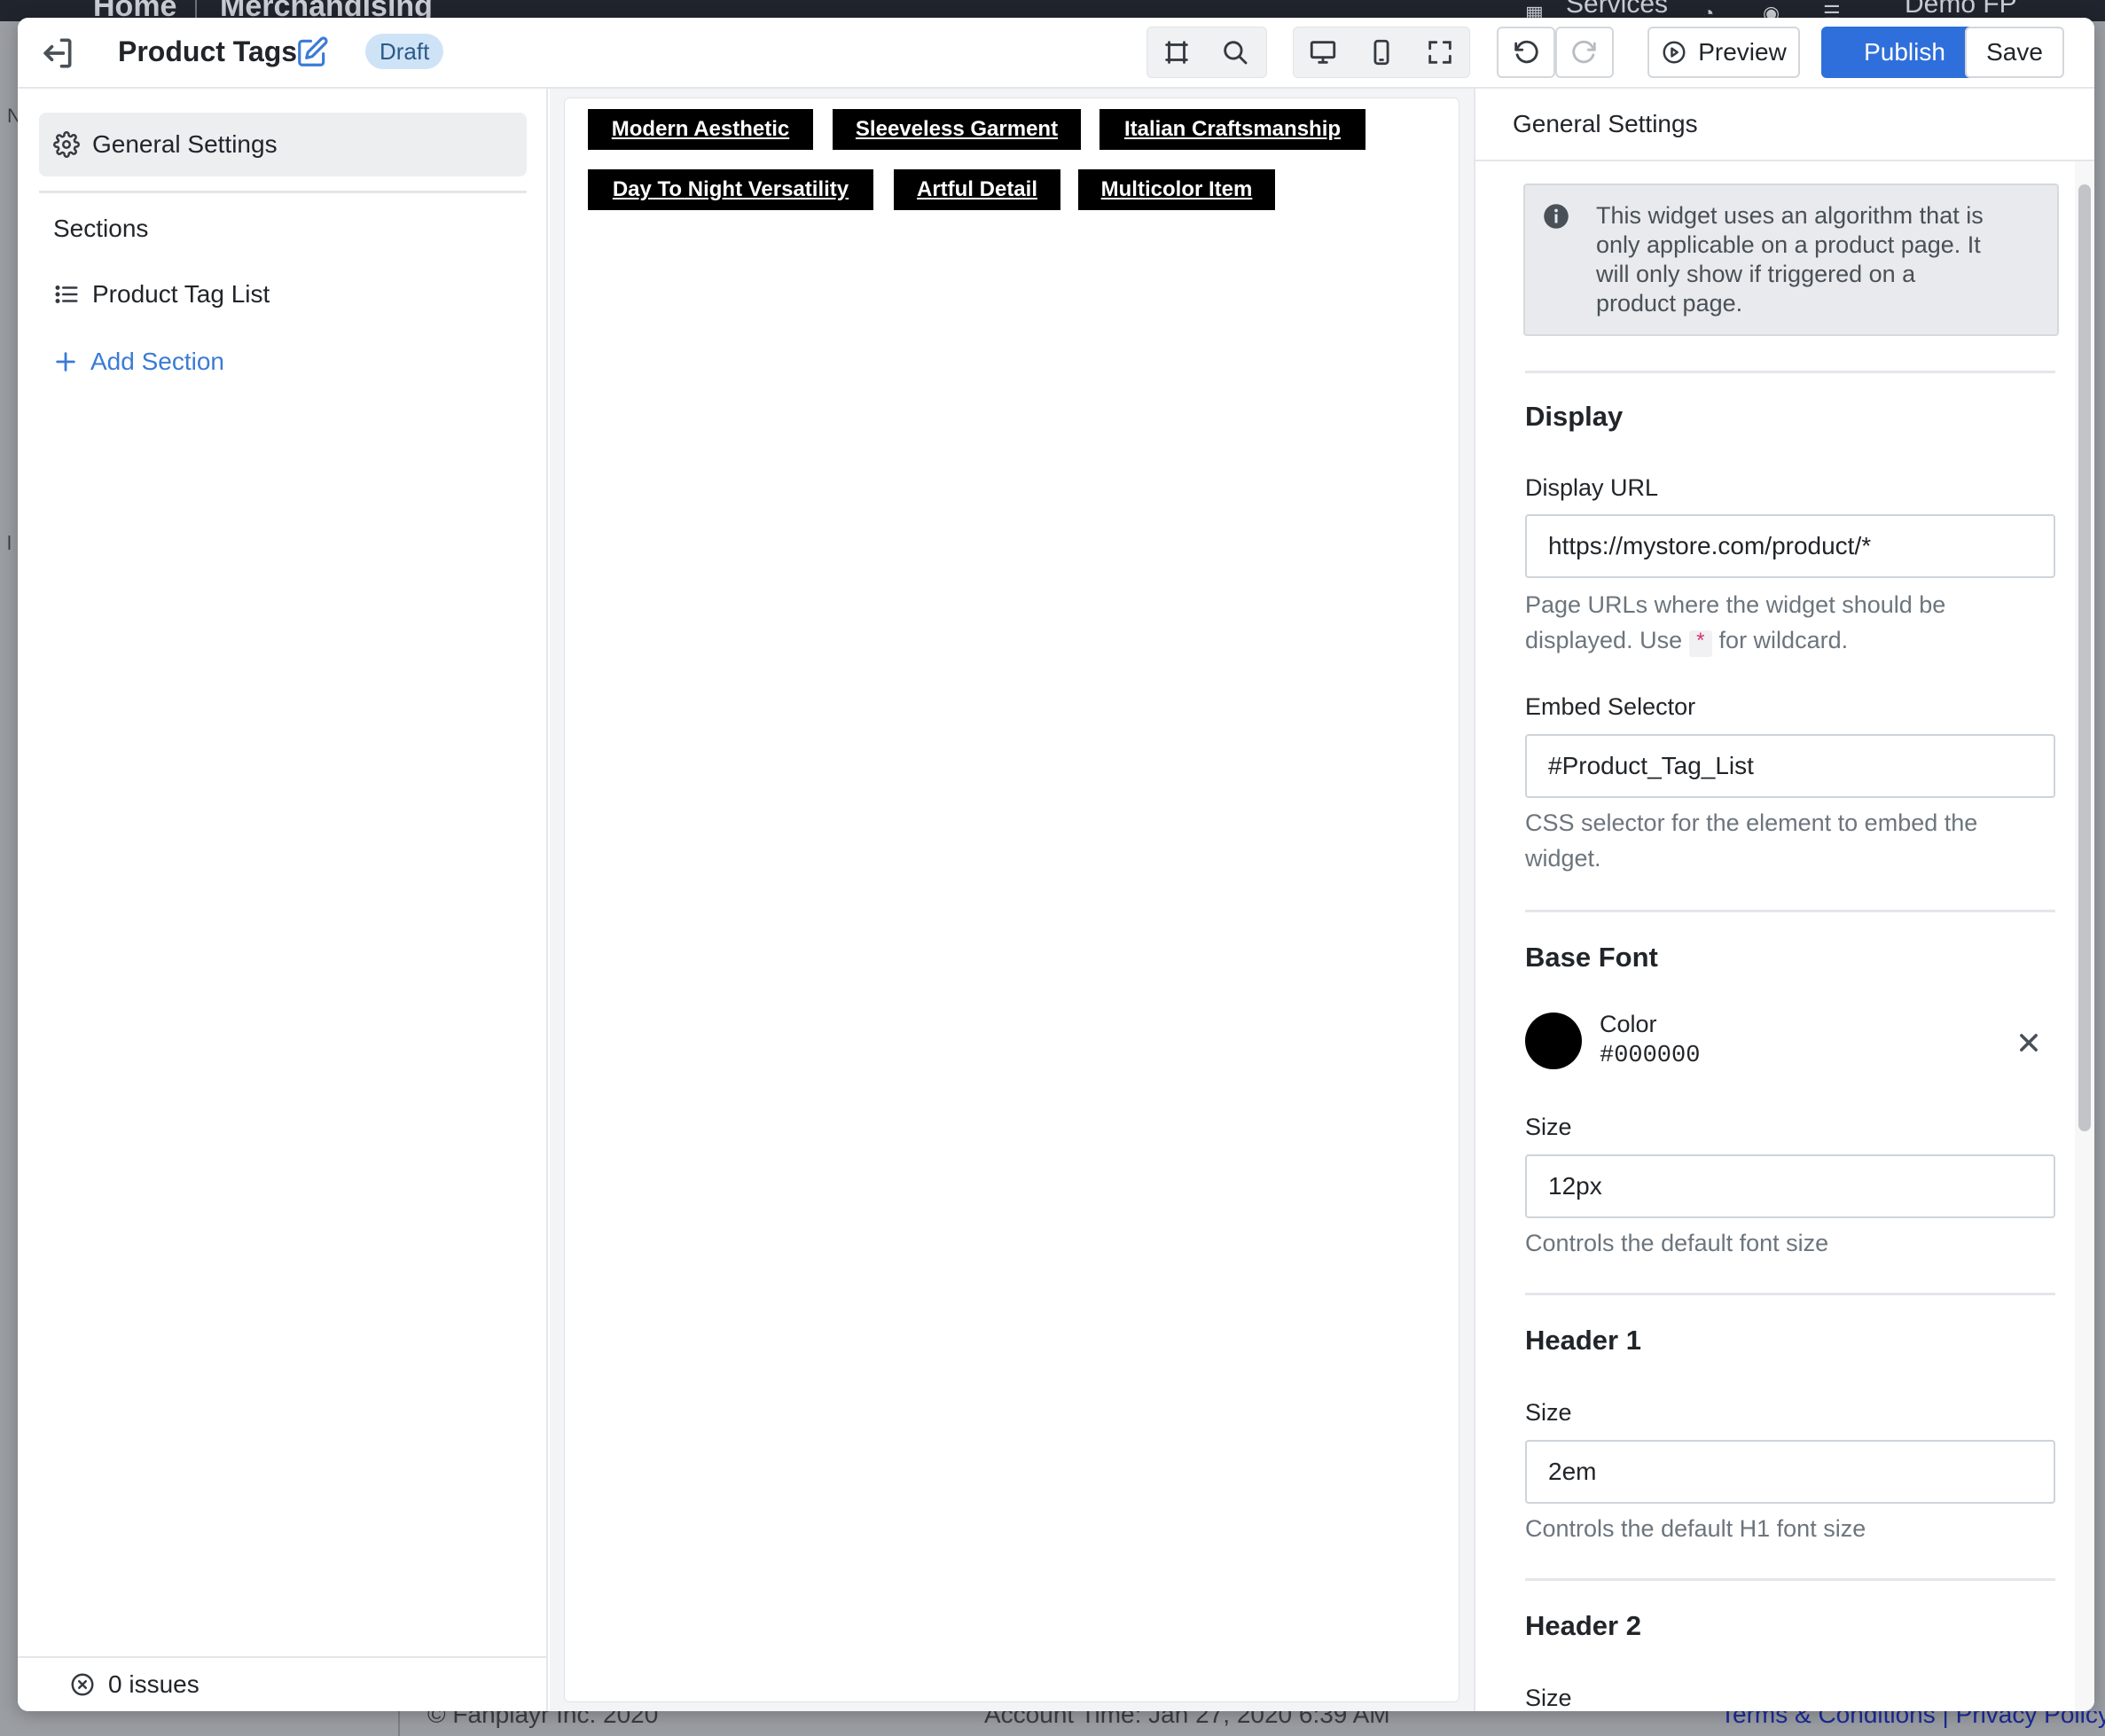 The width and height of the screenshot is (2105, 1736). What do you see at coordinates (1785, 125) in the screenshot?
I see `settings-panel-title: General Settings` at bounding box center [1785, 125].